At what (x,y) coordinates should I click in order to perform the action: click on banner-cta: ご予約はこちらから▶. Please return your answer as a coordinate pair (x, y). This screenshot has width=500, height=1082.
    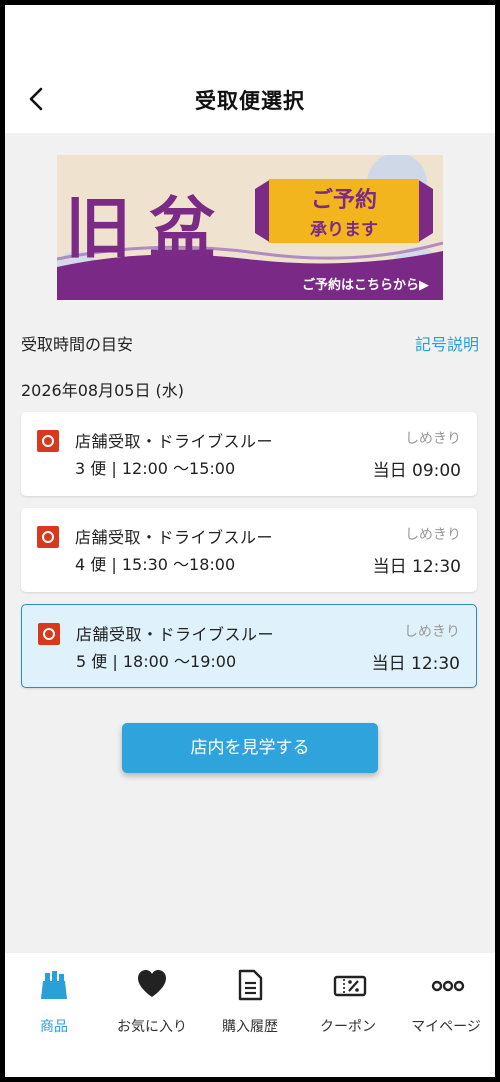
    Looking at the image, I should click on (365, 285).